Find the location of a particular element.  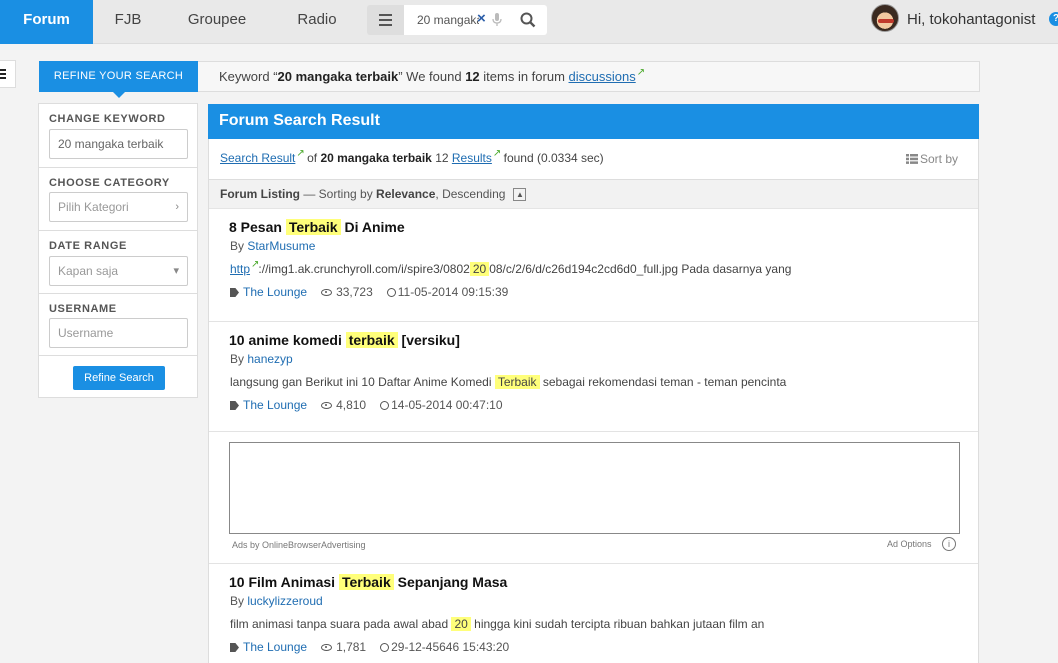

keyword-suffix: items in forum is located at coordinates (524, 76).